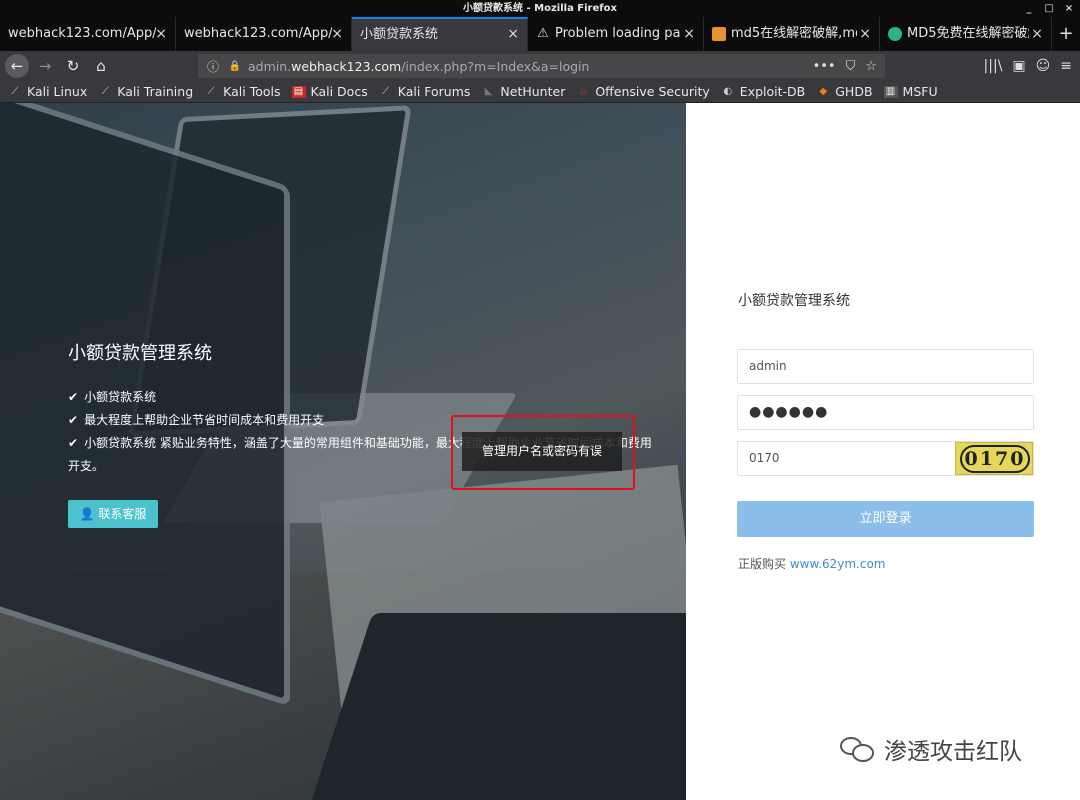 The width and height of the screenshot is (1080, 800). Describe the element at coordinates (1018, 66) in the screenshot. I see `sidebar-icon: ▣` at that location.